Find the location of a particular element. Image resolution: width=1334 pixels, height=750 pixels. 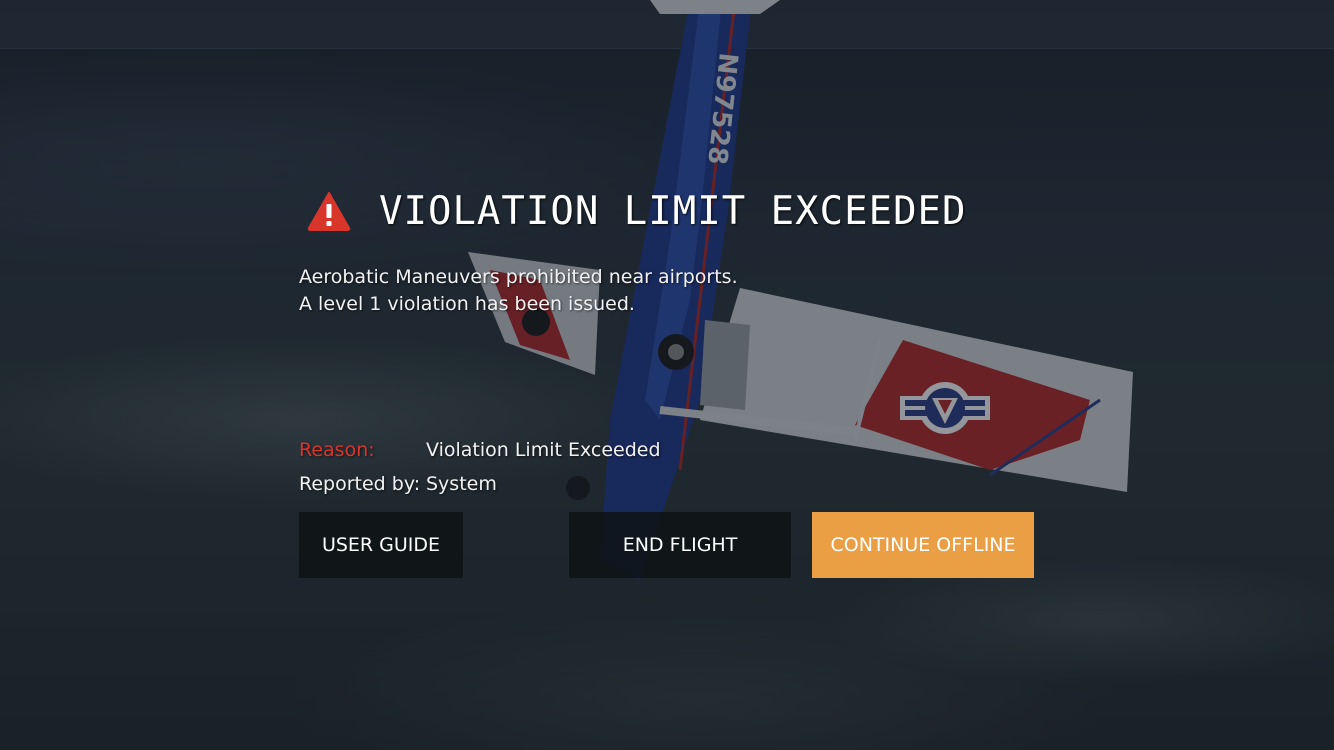

reason-label: Reason: is located at coordinates (337, 450).